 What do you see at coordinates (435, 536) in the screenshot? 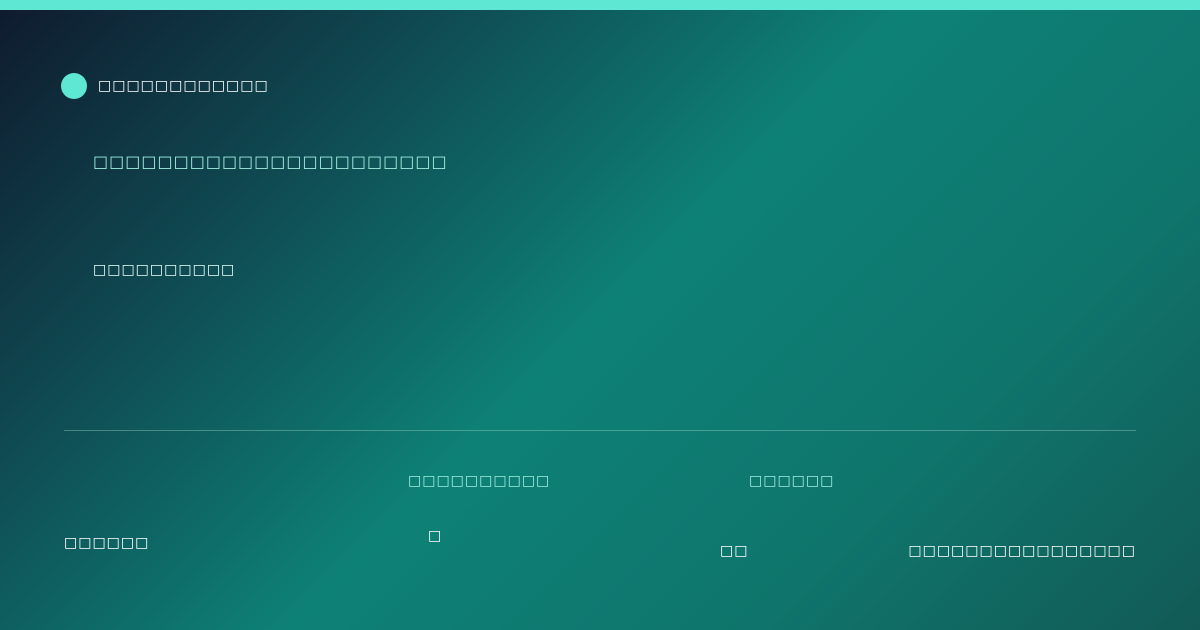
I see `stat-value: □` at bounding box center [435, 536].